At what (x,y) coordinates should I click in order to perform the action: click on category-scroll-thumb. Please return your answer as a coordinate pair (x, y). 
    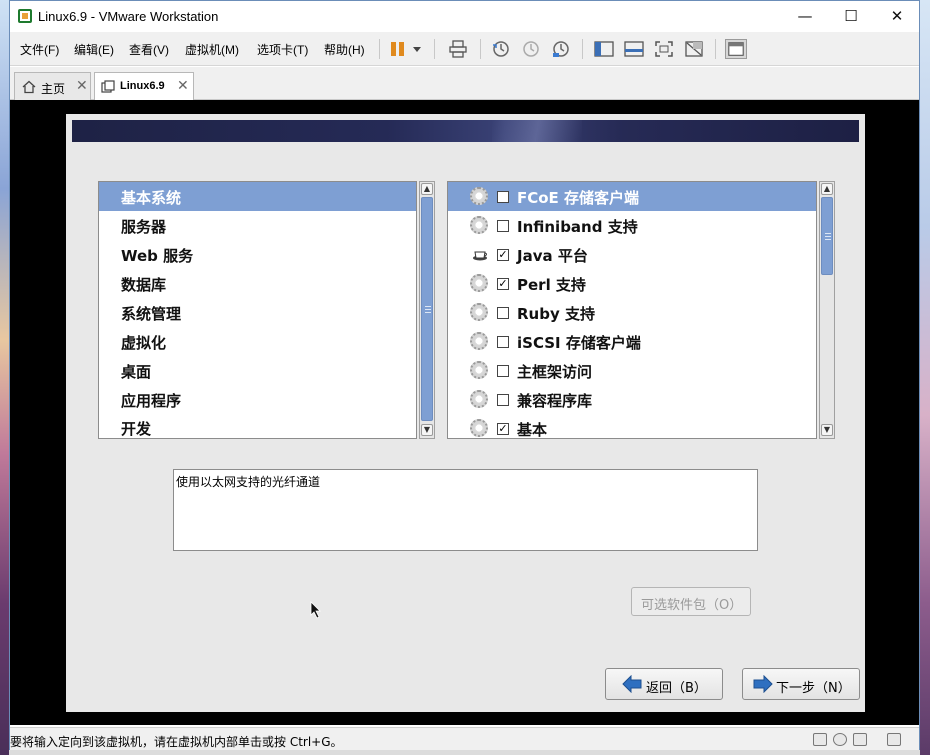
    Looking at the image, I should click on (427, 309).